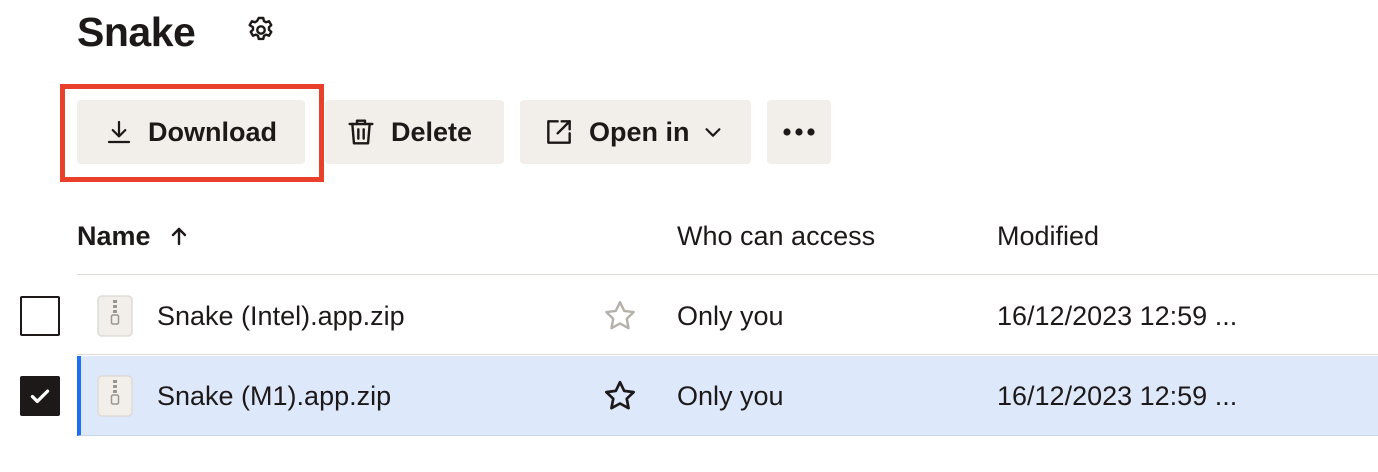  I want to click on download-icon, so click(119, 132).